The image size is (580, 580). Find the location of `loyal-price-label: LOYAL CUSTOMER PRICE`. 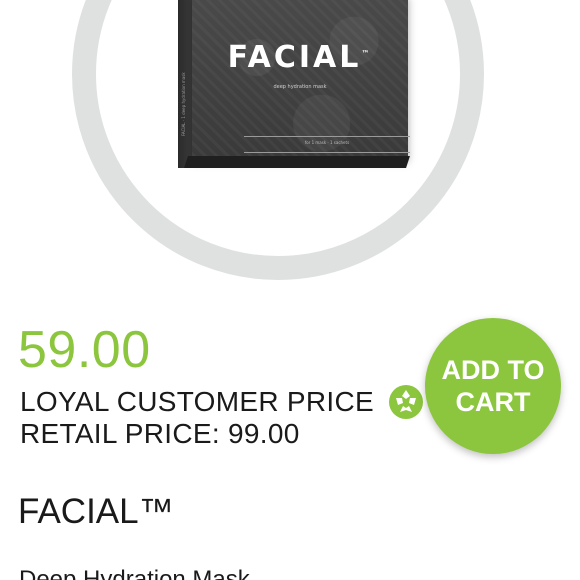

loyal-price-label: LOYAL CUSTOMER PRICE is located at coordinates (197, 401).